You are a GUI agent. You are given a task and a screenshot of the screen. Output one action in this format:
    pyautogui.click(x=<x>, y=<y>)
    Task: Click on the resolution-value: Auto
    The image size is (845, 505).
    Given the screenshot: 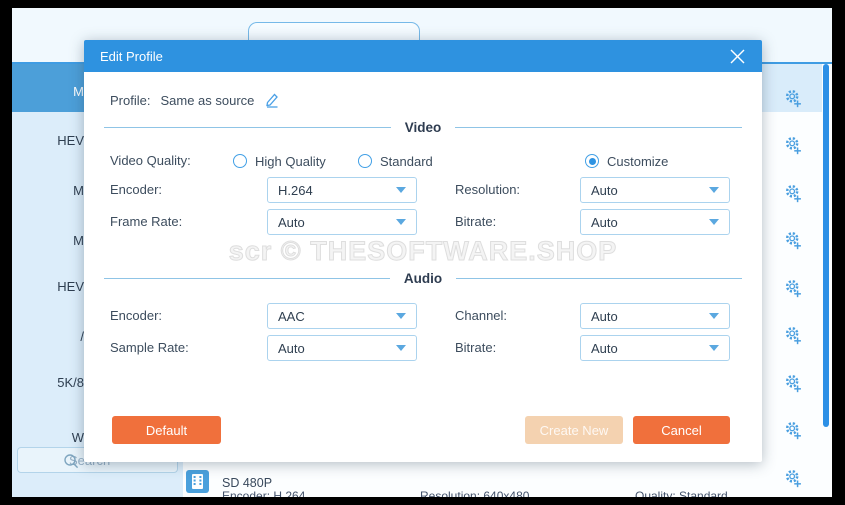 What is the action you would take?
    pyautogui.click(x=604, y=190)
    